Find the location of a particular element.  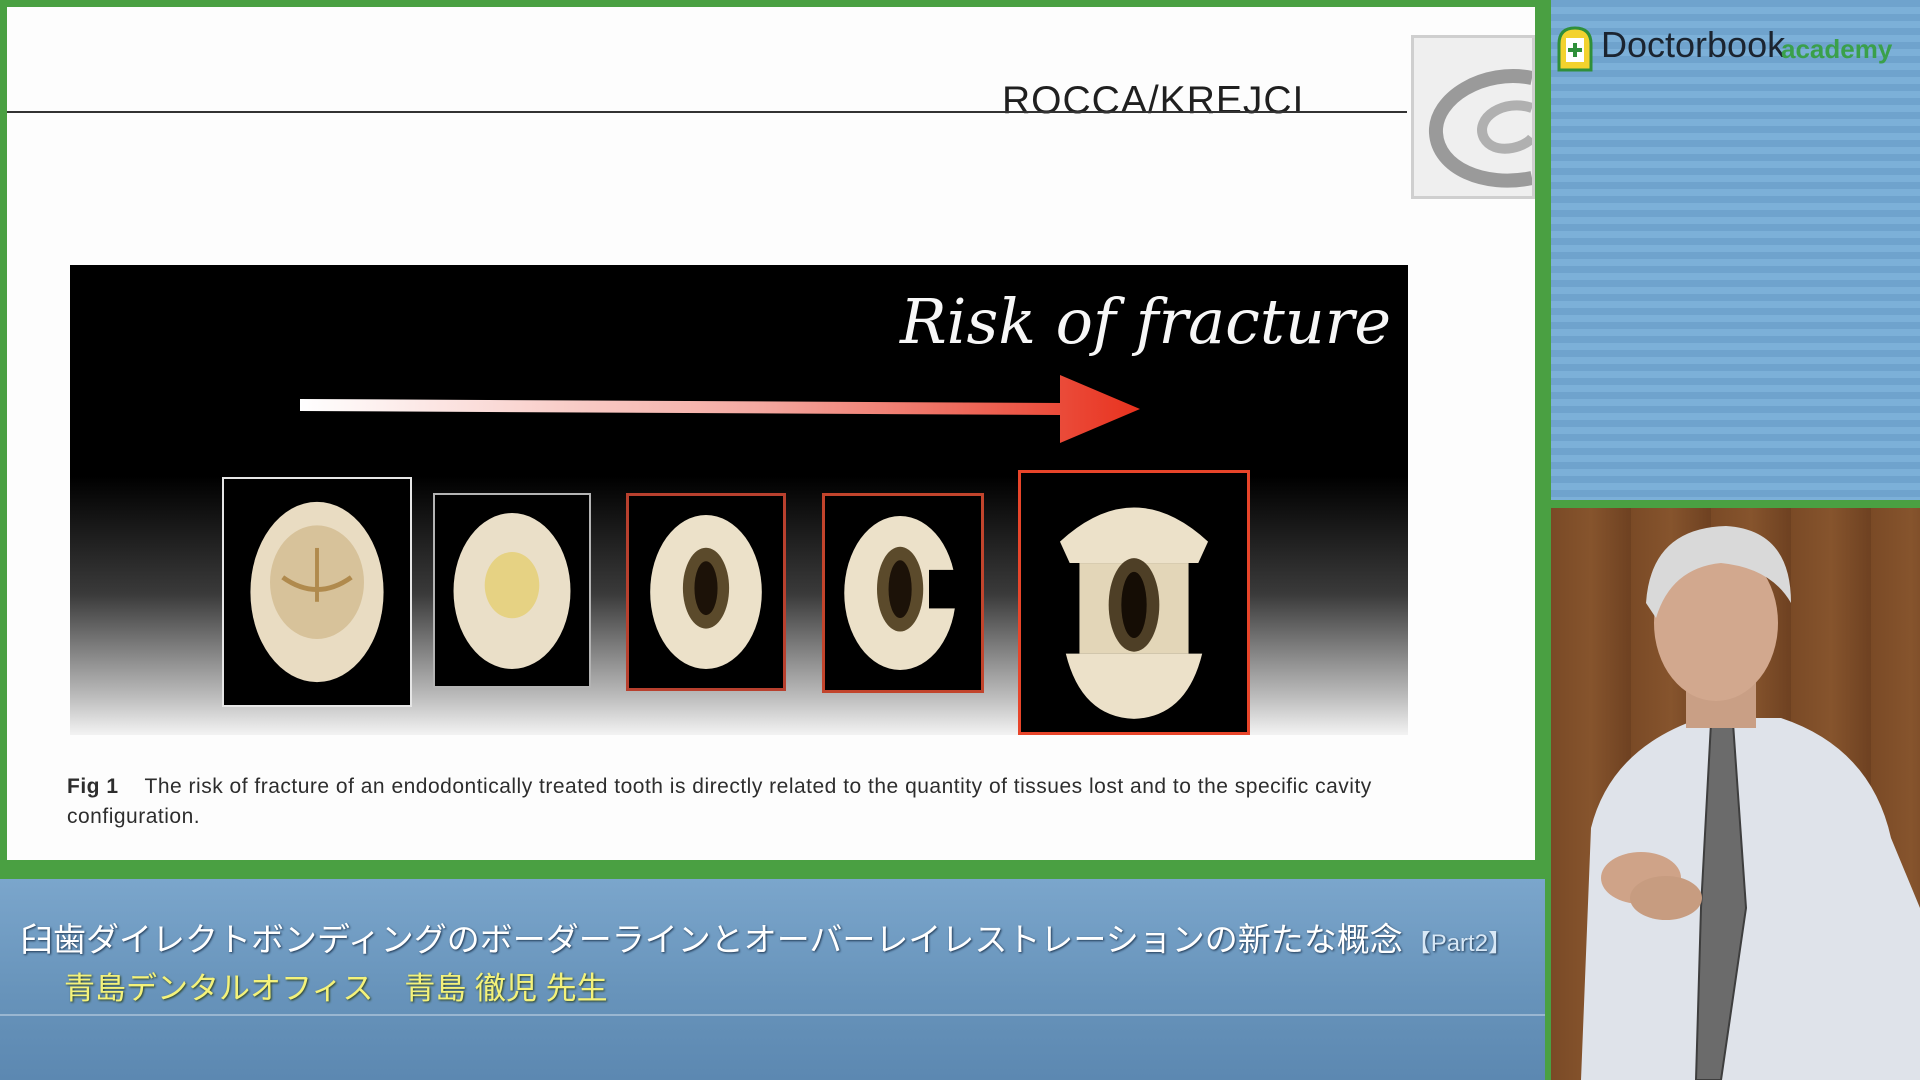

brand-name: Doctorbook is located at coordinates (1693, 44).